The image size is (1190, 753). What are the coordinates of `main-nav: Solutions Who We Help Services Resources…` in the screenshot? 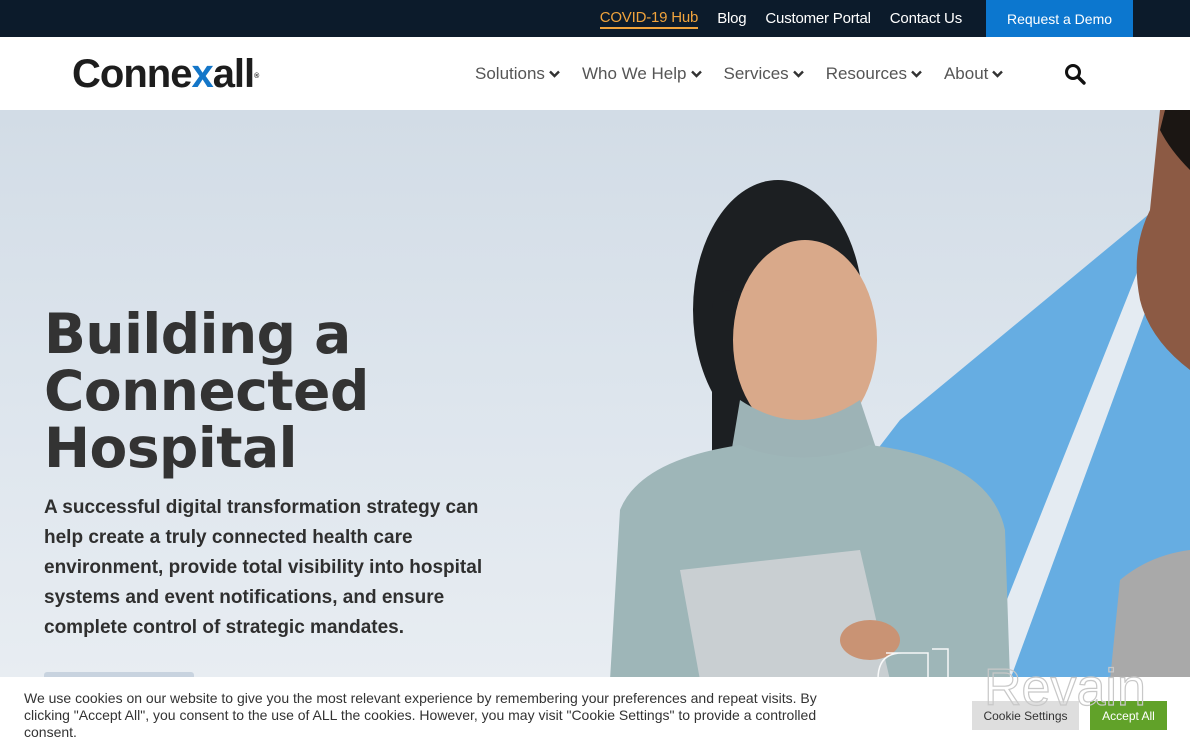 It's located at (739, 73).